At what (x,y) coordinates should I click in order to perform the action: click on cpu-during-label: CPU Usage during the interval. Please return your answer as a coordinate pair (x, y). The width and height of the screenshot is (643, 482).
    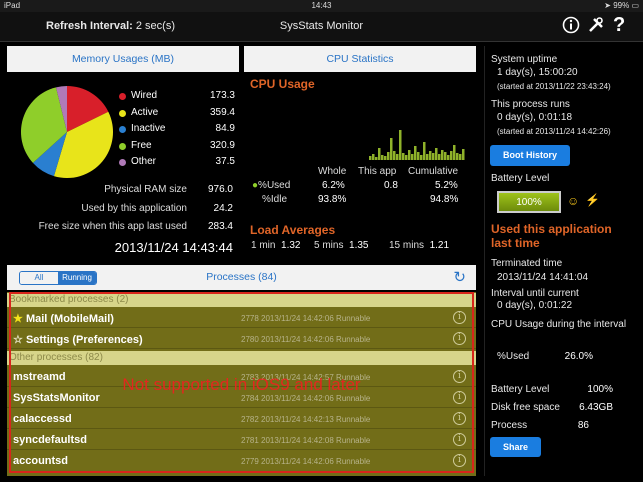
    Looking at the image, I should click on (559, 324).